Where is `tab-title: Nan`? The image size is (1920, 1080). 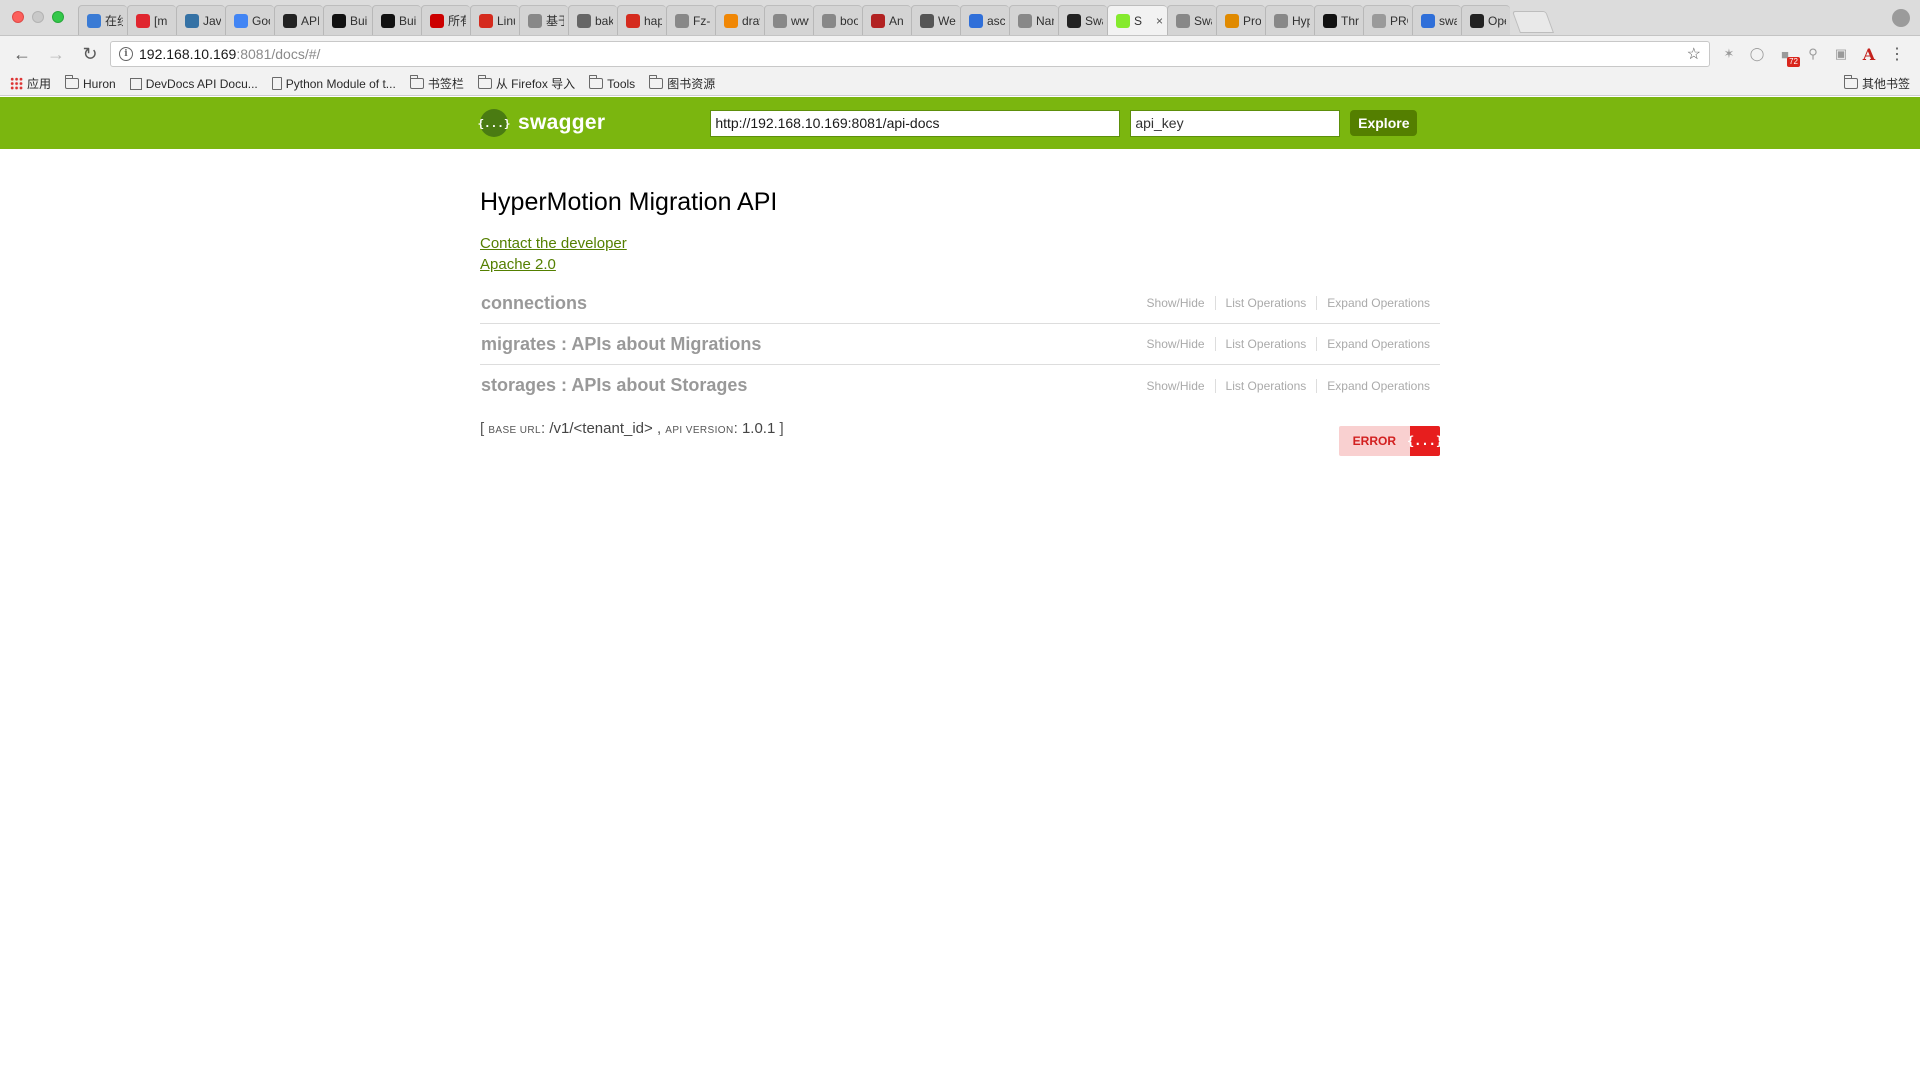
tab-title: Nan is located at coordinates (1045, 20).